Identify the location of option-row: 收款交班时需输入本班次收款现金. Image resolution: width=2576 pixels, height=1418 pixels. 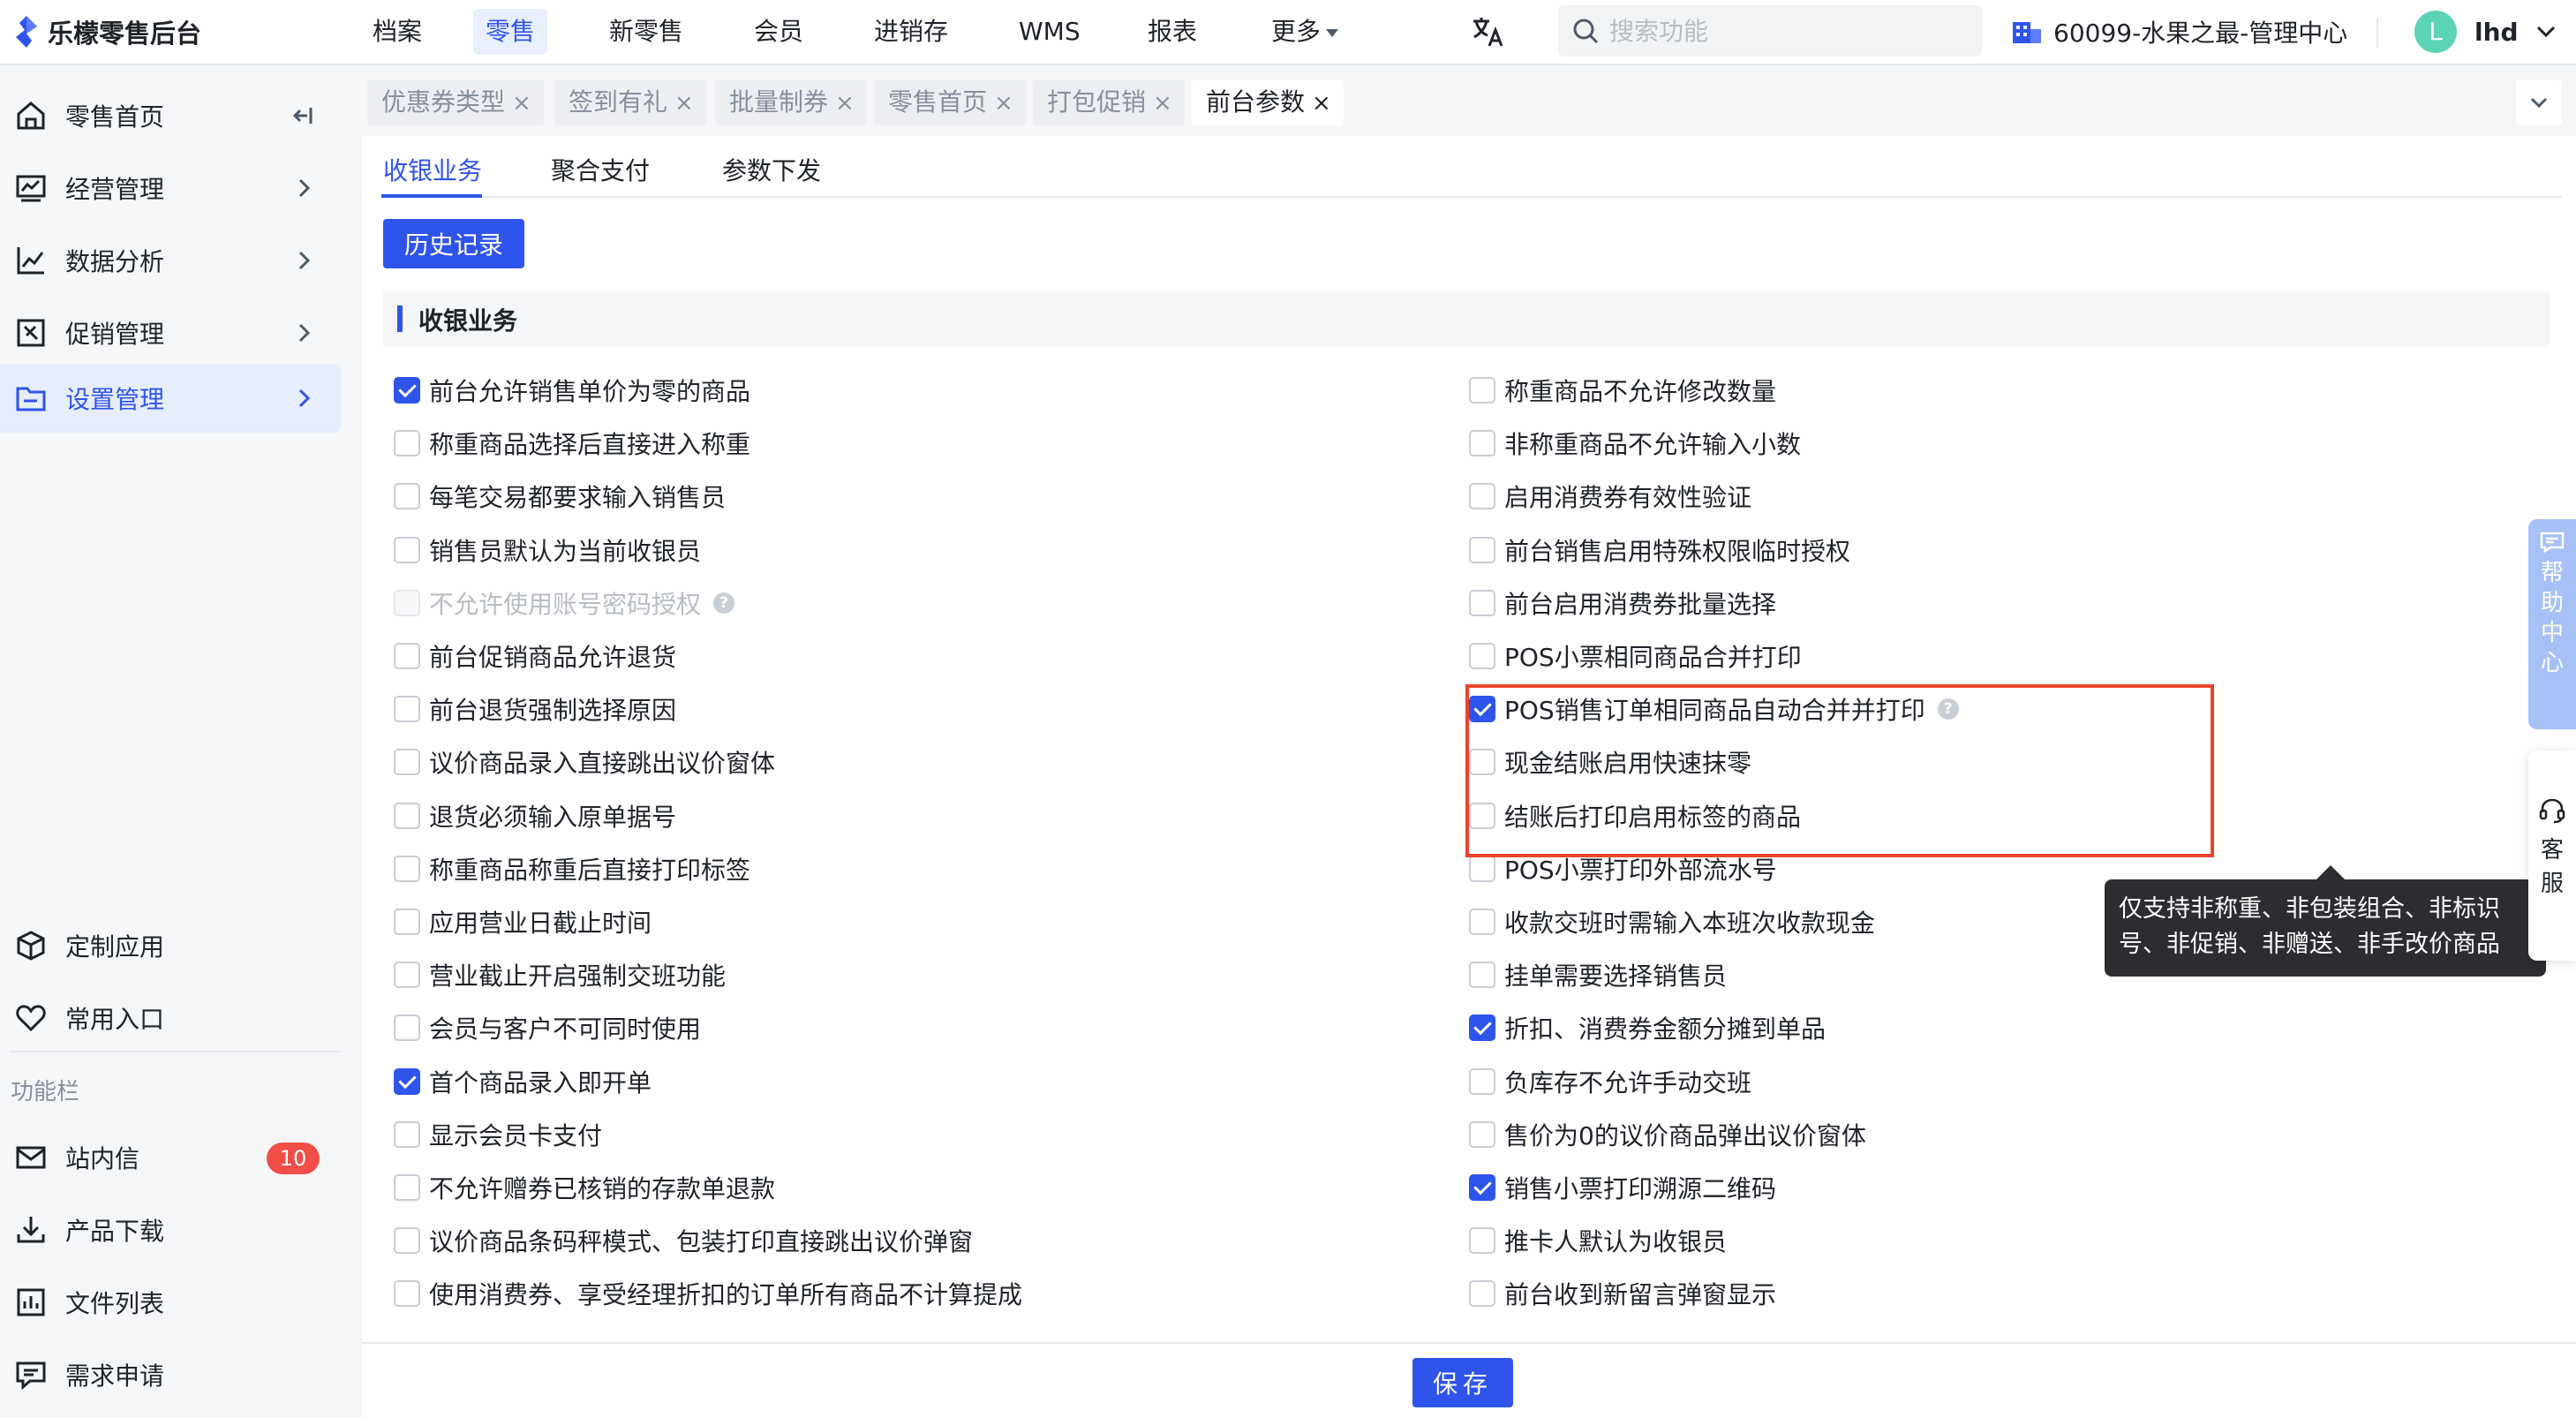
(1672, 921).